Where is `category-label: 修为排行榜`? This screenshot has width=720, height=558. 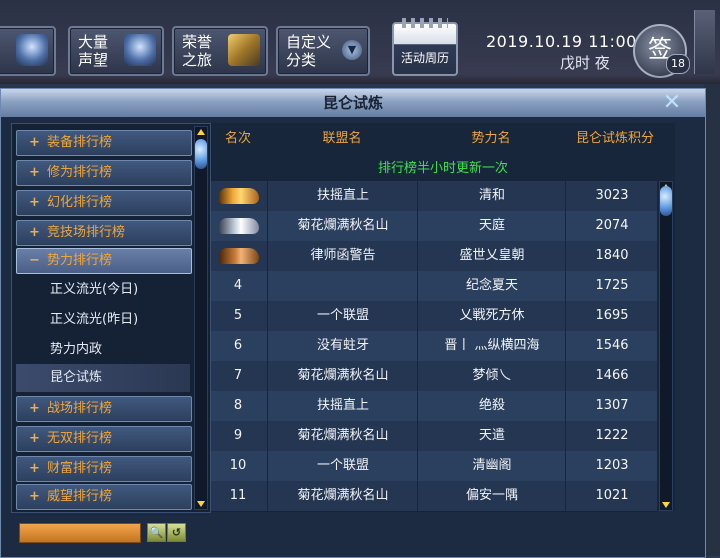
category-label: 修为排行榜 is located at coordinates (80, 172).